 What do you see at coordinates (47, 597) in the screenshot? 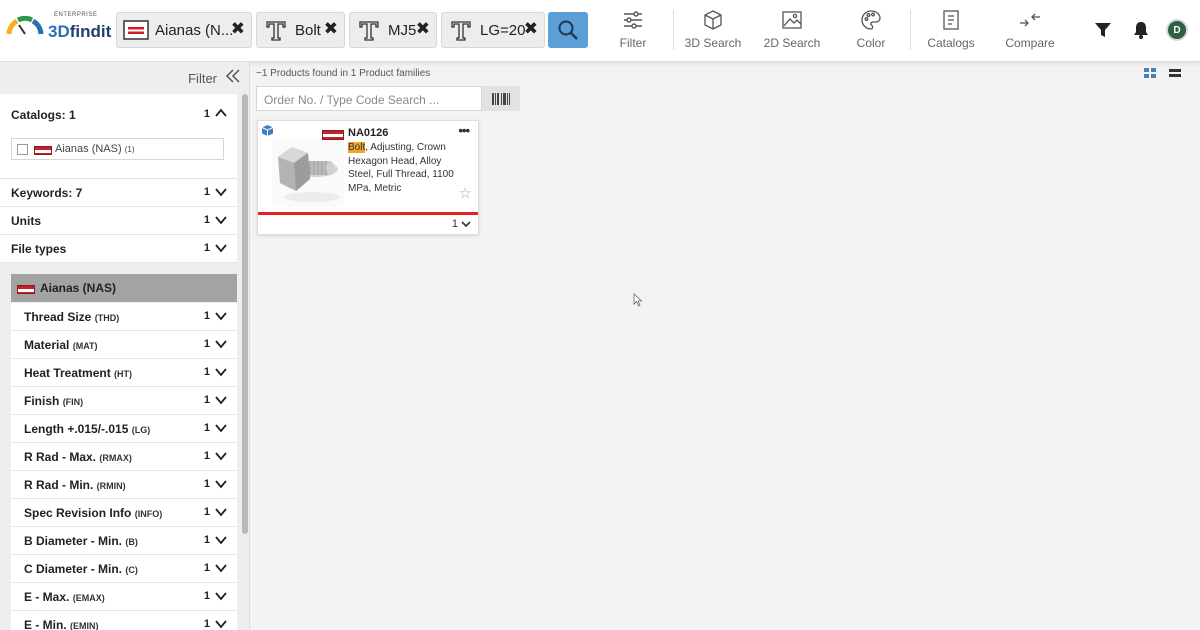
I see `attribute-name: E - Max.` at bounding box center [47, 597].